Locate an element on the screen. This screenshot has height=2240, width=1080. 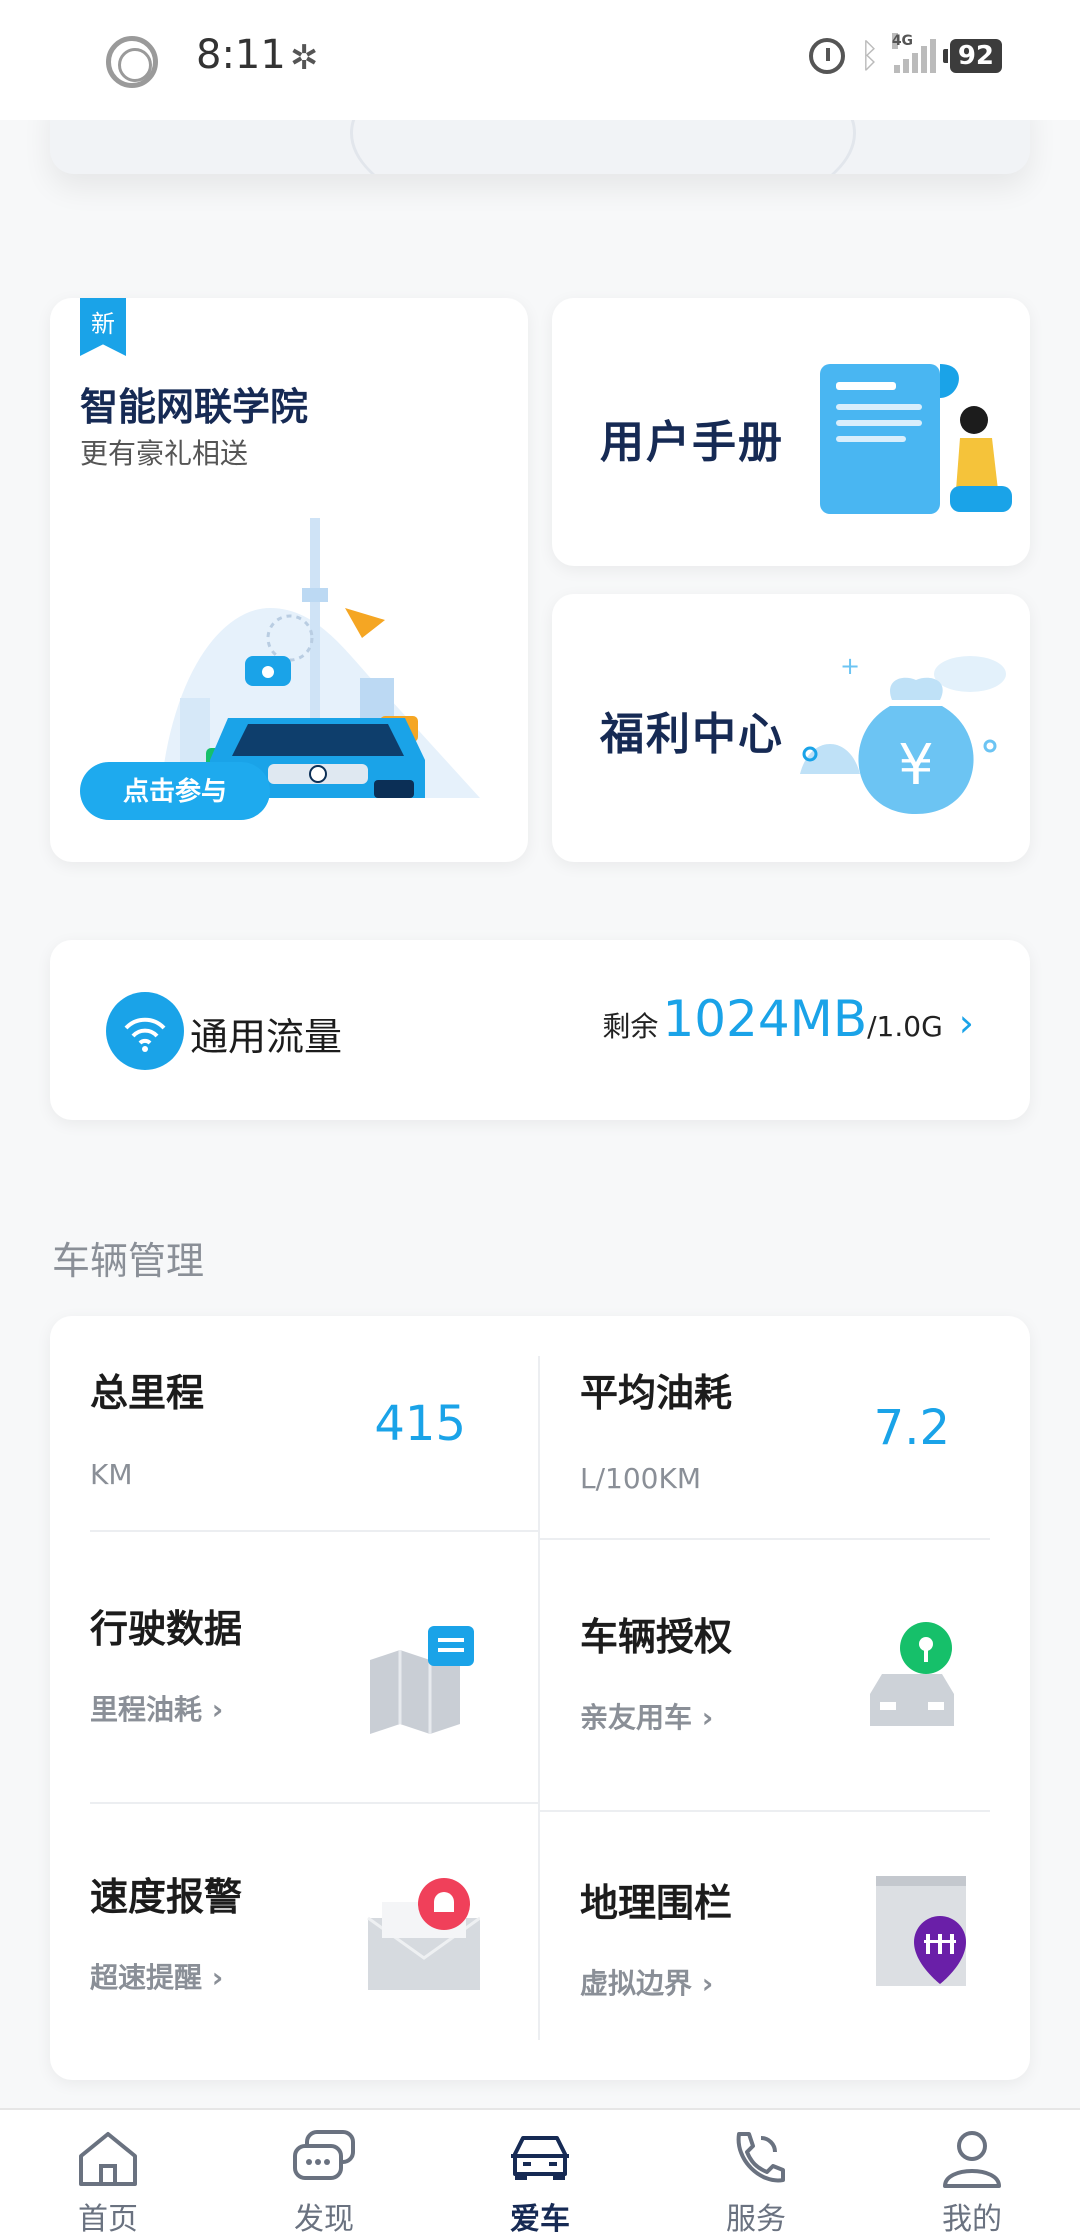
nav-discover-label: 发现 is located at coordinates (324, 2219).